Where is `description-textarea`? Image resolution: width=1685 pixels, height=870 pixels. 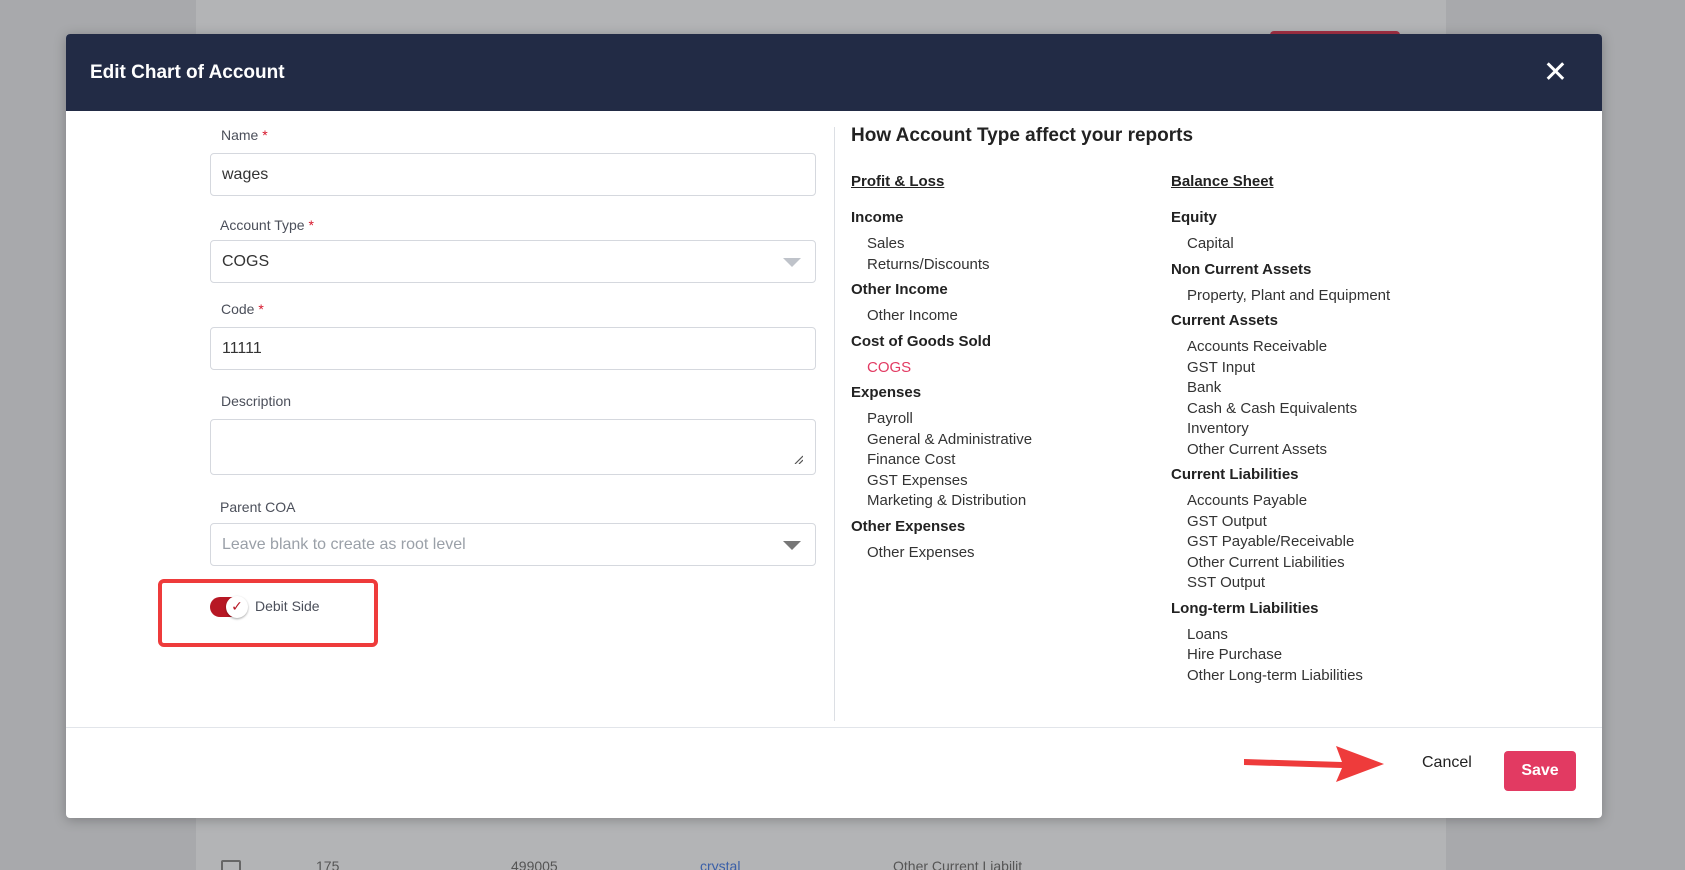 description-textarea is located at coordinates (513, 447).